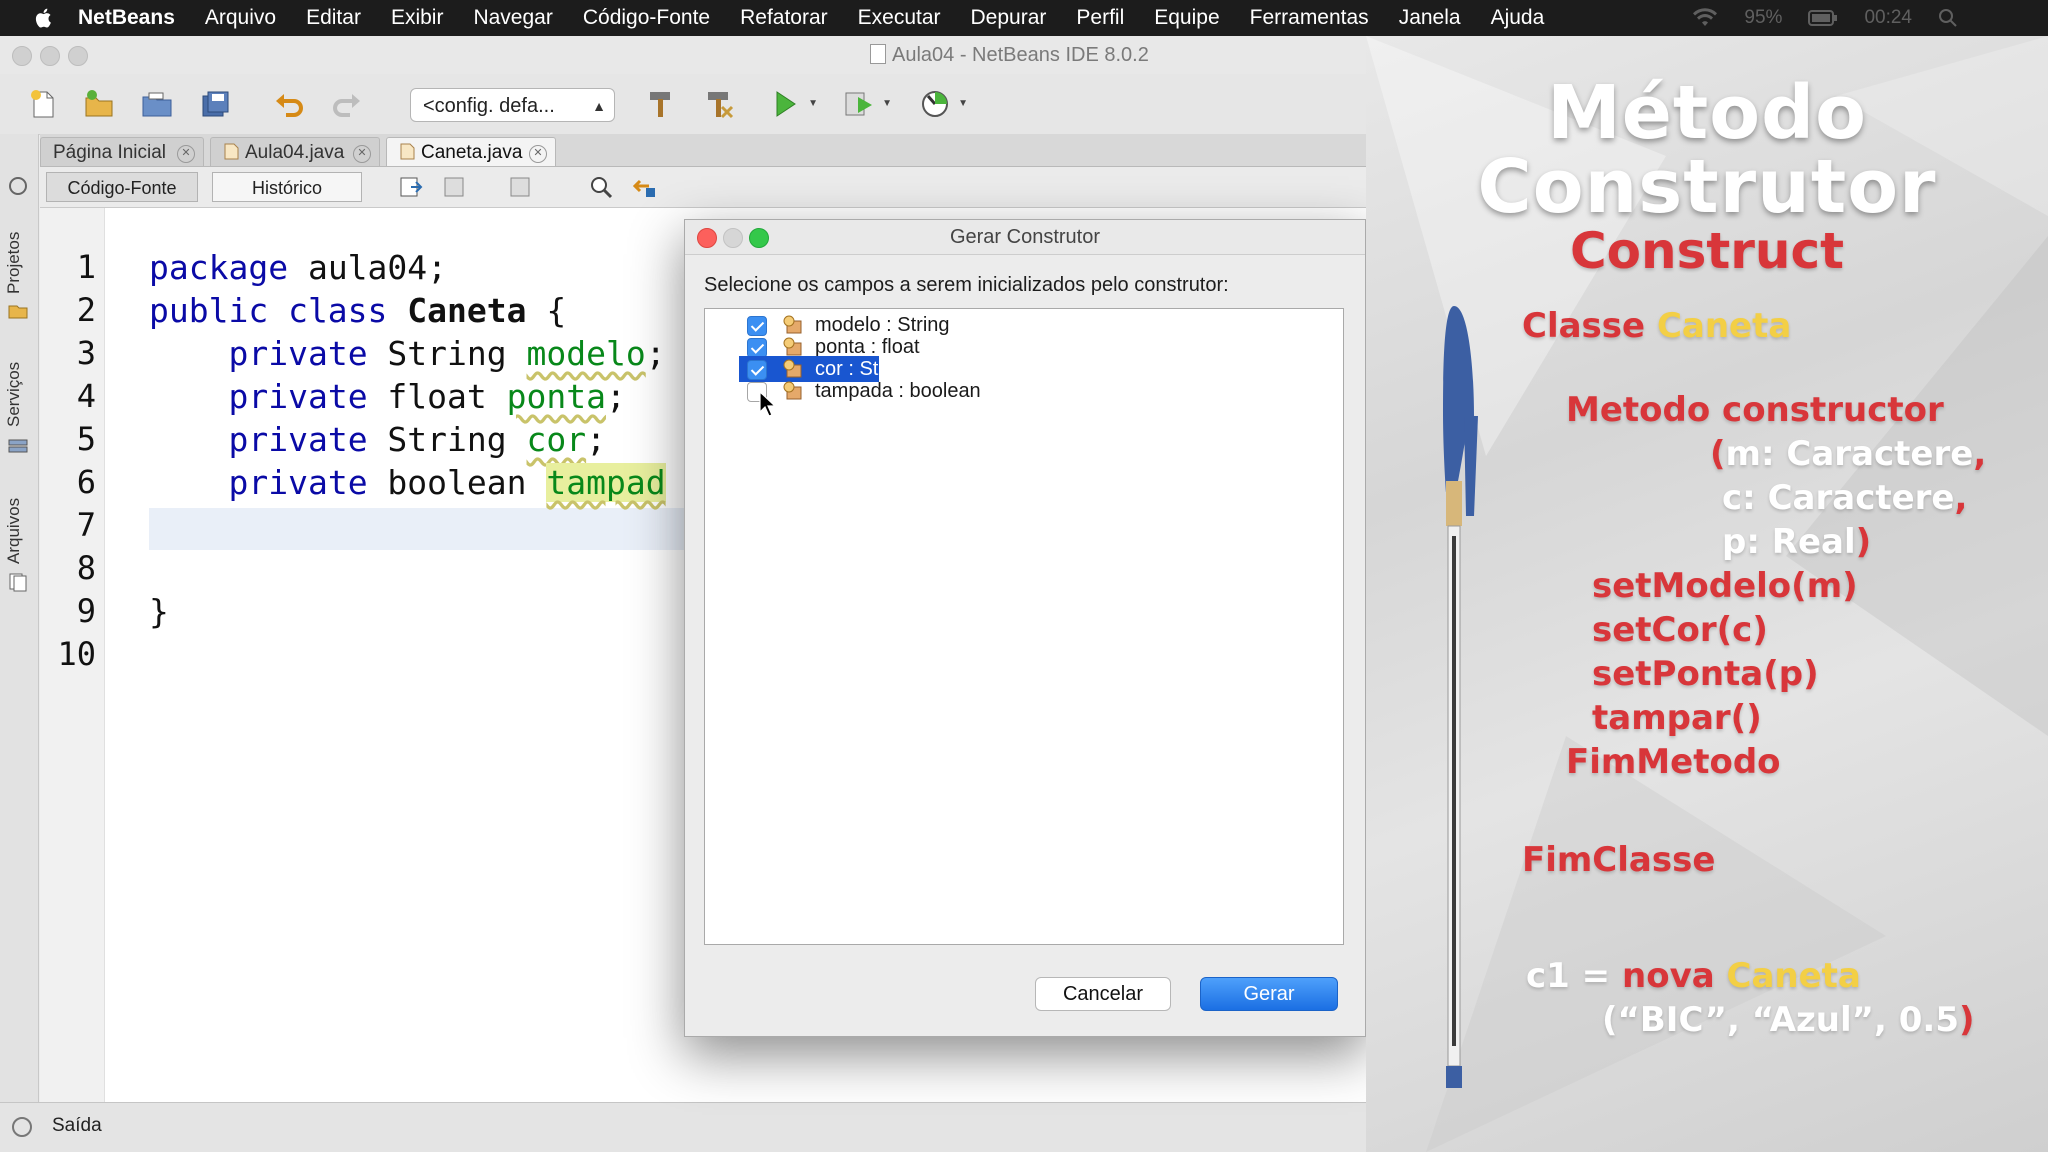 The image size is (2048, 1152). I want to click on window-title: Aula04 - NetBeans IDE 8.0.2, so click(1009, 55).